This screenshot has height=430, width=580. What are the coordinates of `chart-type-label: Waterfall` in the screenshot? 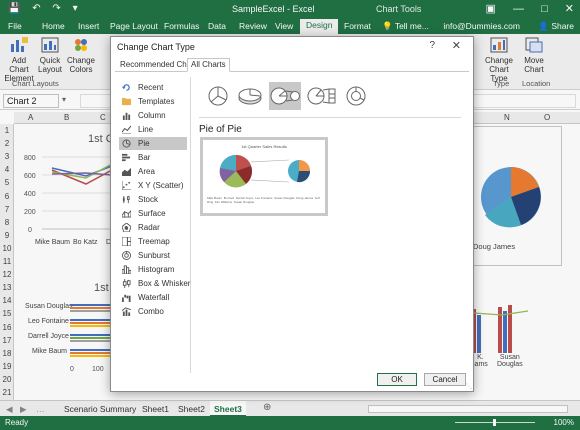 It's located at (154, 297).